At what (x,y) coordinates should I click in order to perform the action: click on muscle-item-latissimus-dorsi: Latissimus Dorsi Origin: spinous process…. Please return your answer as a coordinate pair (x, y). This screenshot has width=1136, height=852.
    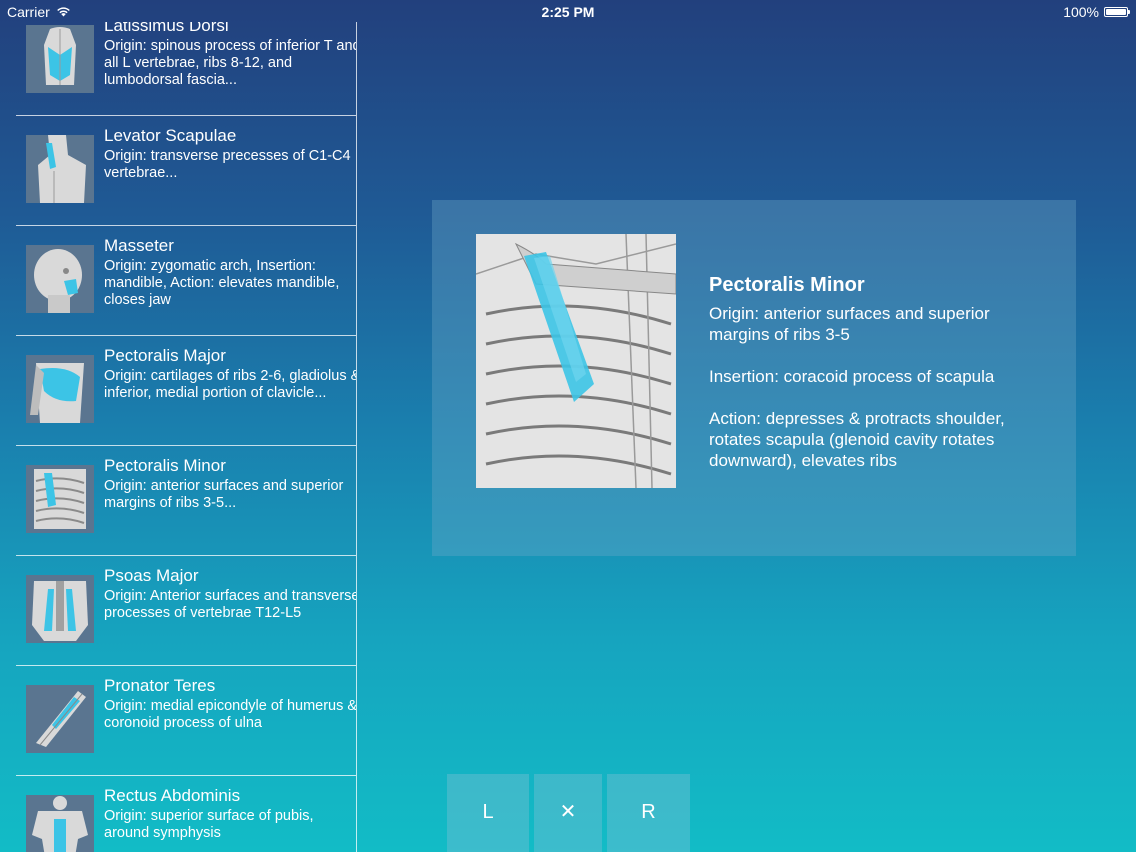
    Looking at the image, I should click on (186, 69).